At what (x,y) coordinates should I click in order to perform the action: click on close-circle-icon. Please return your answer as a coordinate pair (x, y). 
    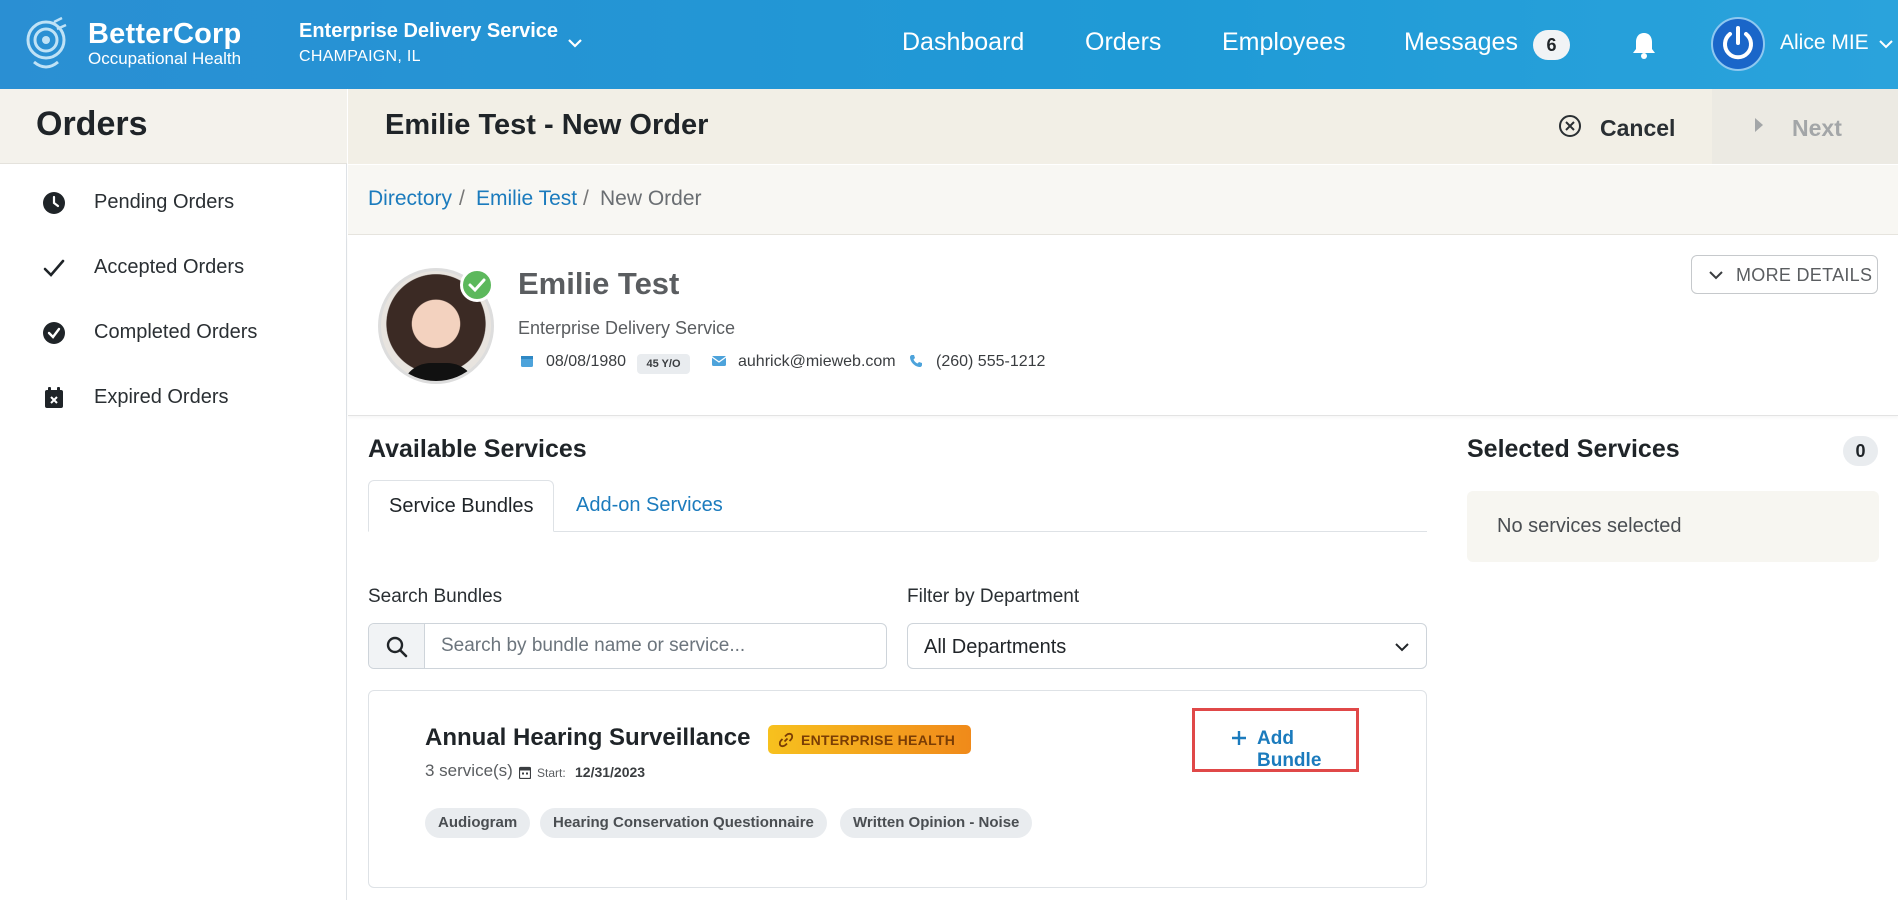
    Looking at the image, I should click on (1570, 126).